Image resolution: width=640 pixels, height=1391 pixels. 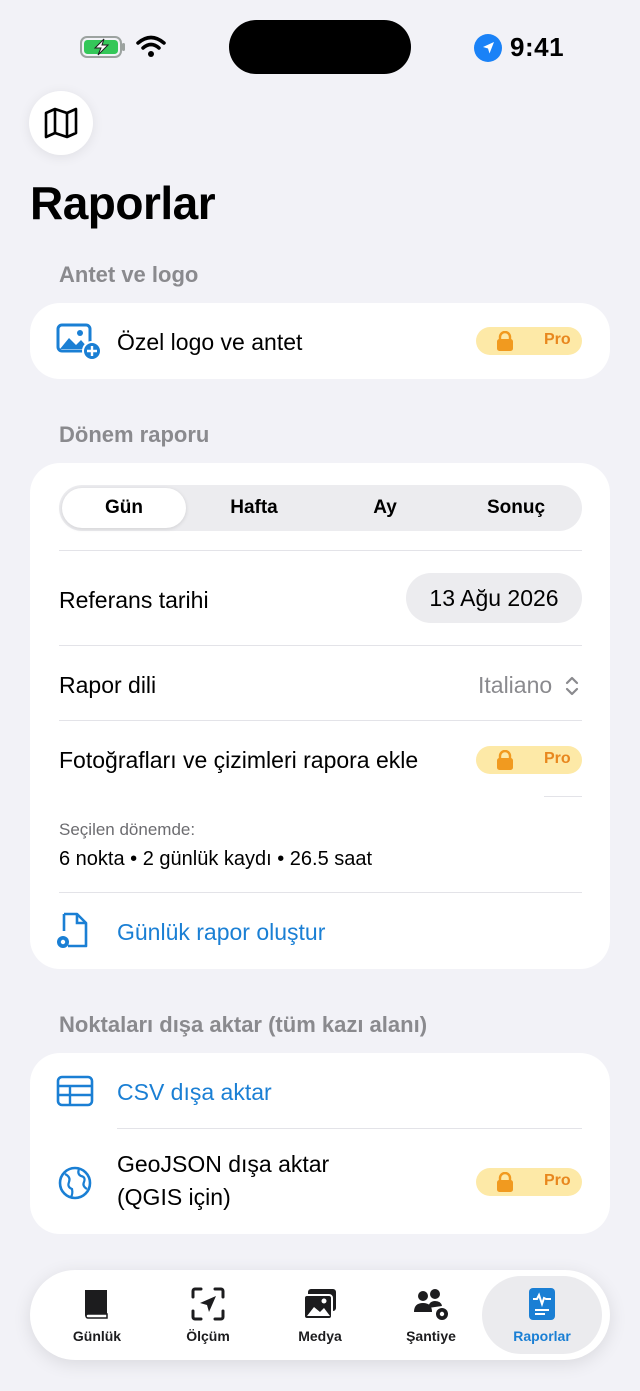 What do you see at coordinates (123, 203) in the screenshot?
I see `page-title: Raporlar` at bounding box center [123, 203].